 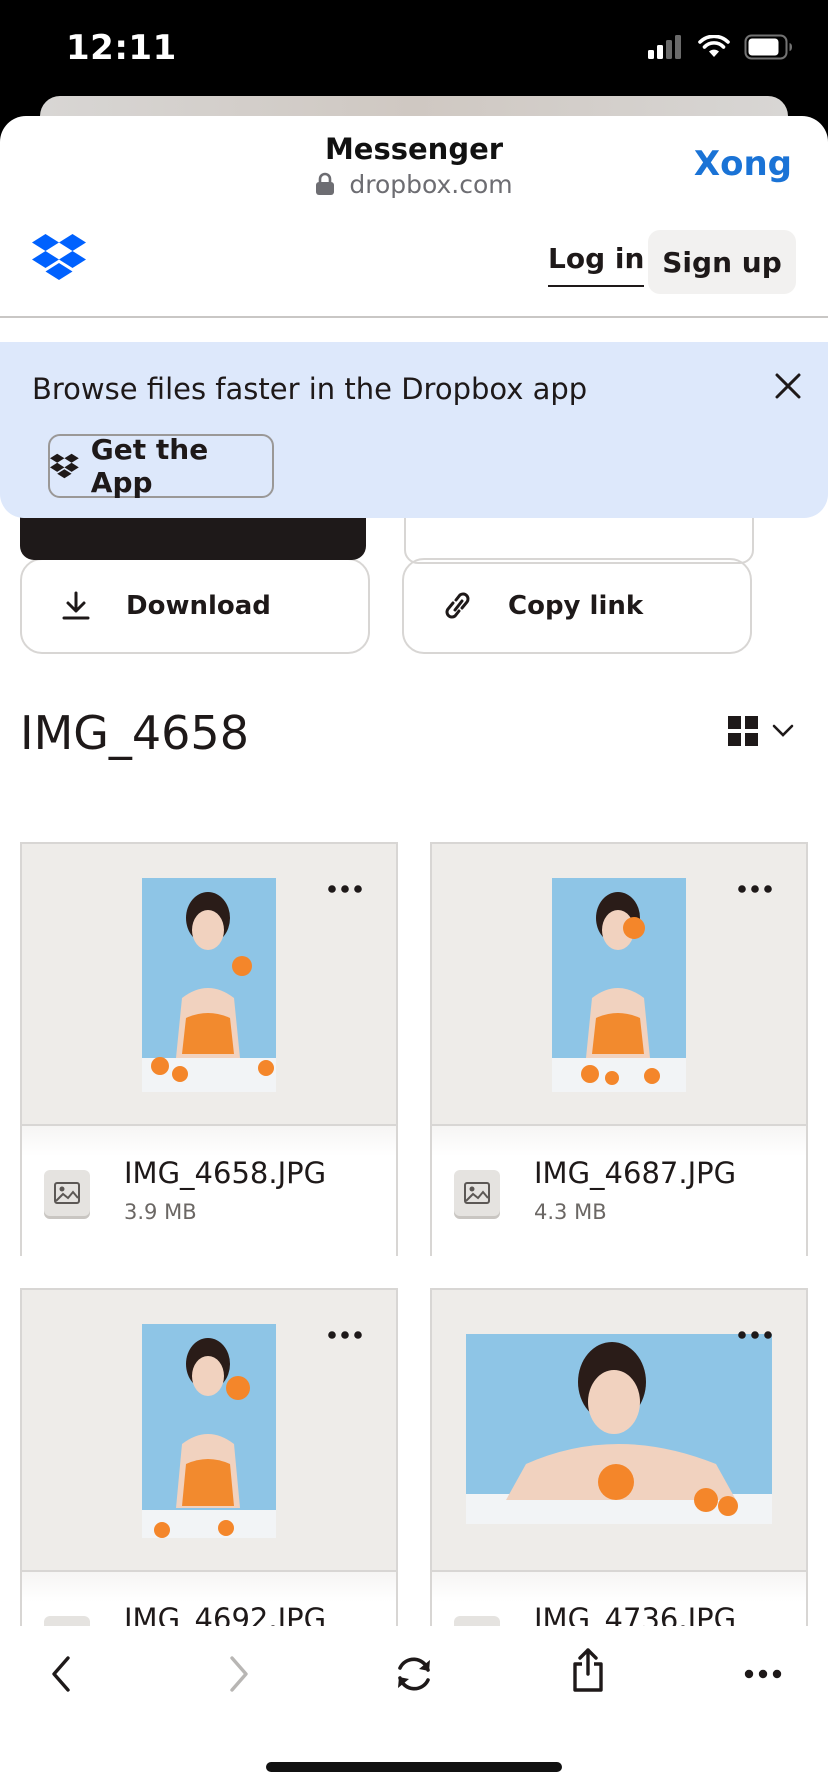 I want to click on download-button: Download, so click(x=195, y=606).